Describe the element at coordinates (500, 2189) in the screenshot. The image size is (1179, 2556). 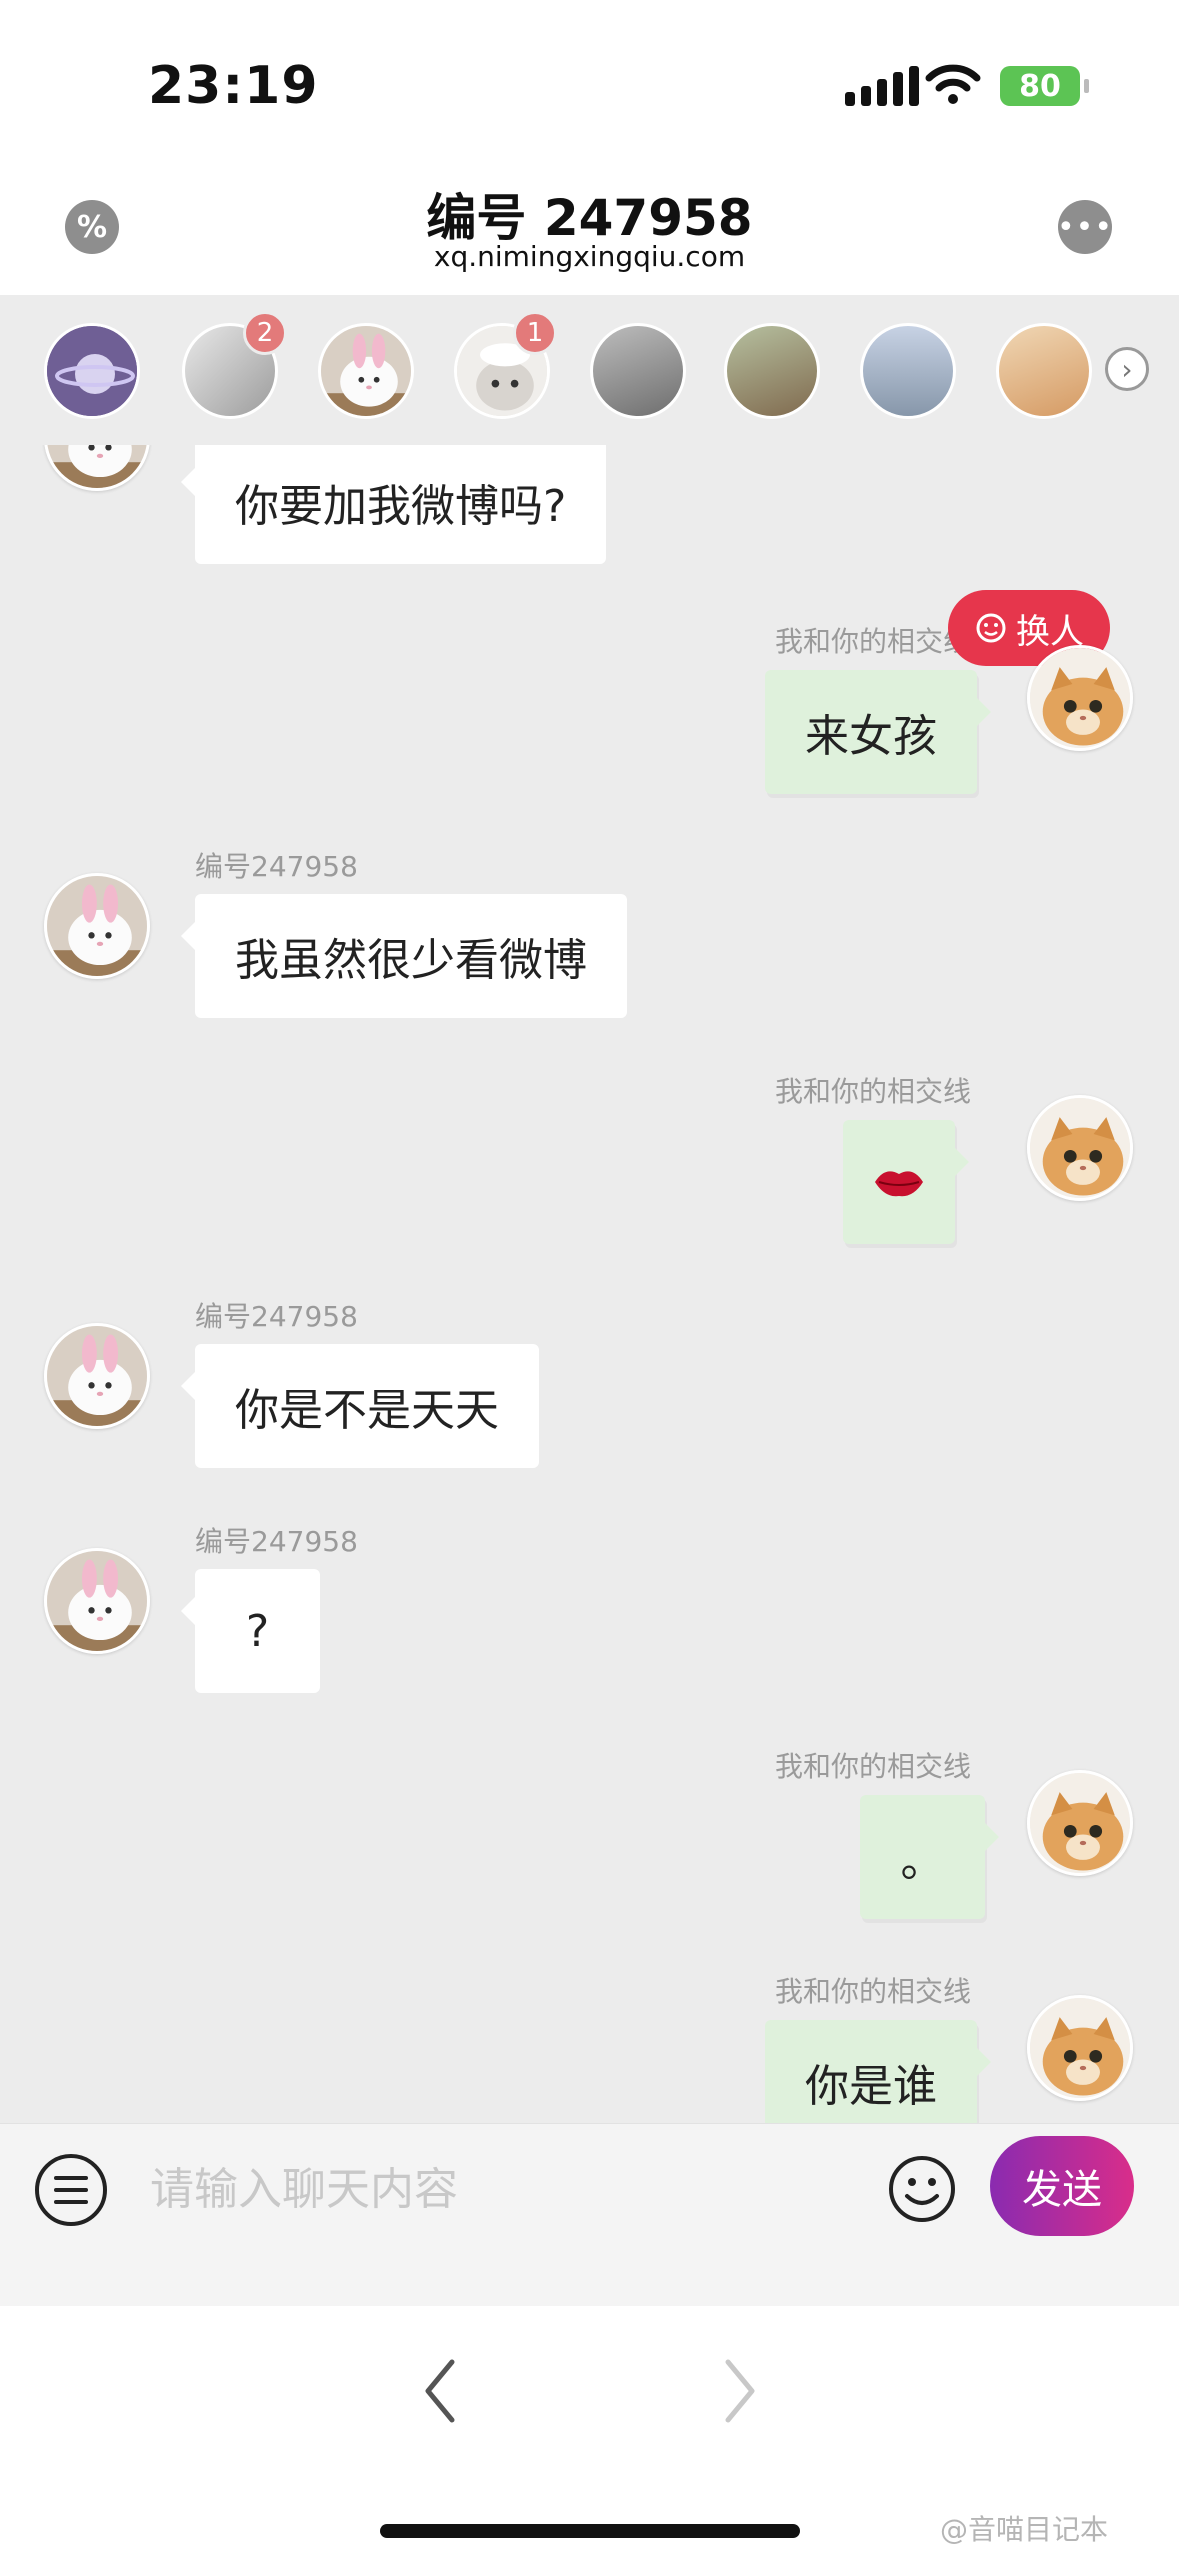
I see `chat-message-input` at that location.